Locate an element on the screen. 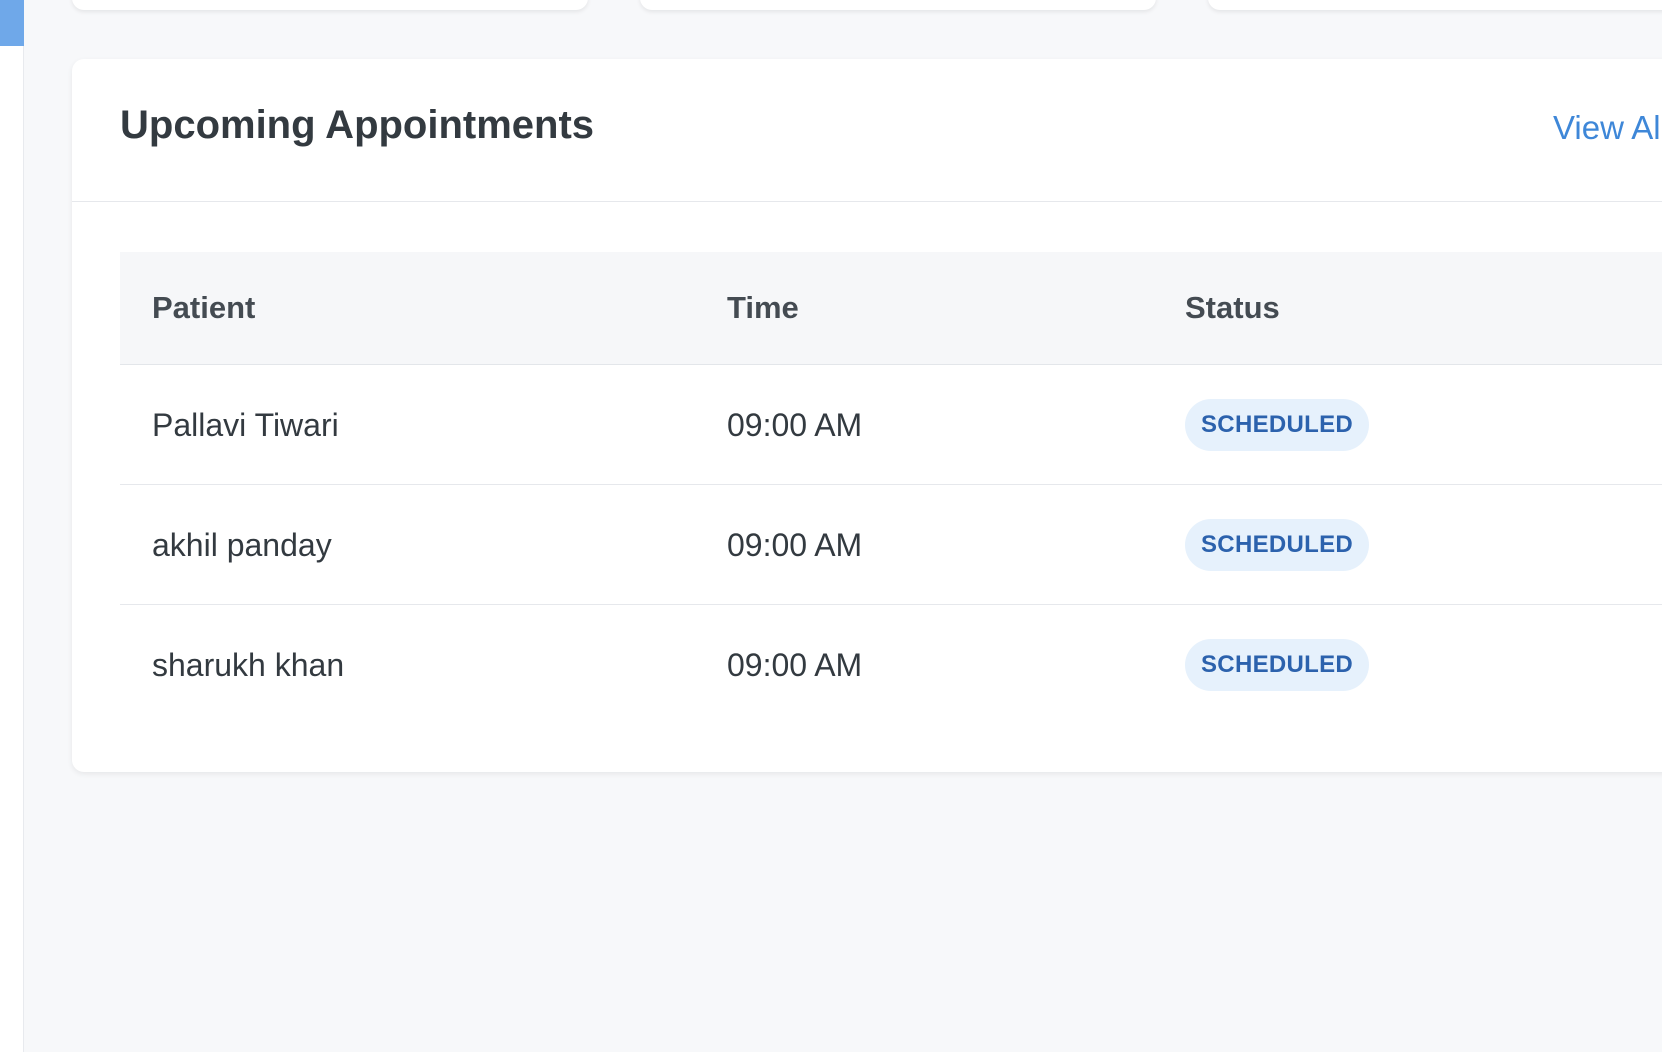 The width and height of the screenshot is (1662, 1052). table-row: sharukh khan 09:00 AM SCHEDULED is located at coordinates (891, 665).